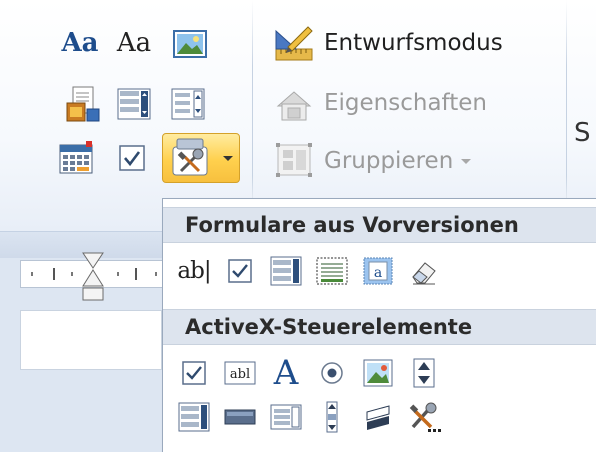 Image resolution: width=596 pixels, height=452 pixels. I want to click on design-mode-icon, so click(294, 43).